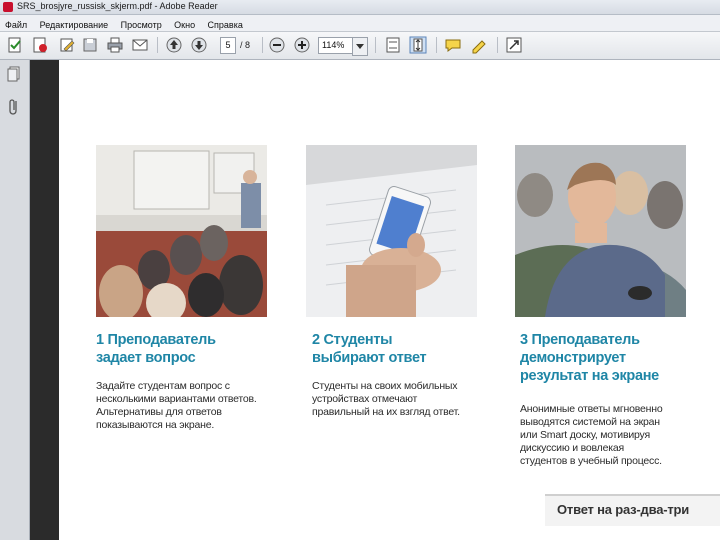 This screenshot has width=720, height=540. I want to click on step-2-heading-line: выбирают ответ, so click(369, 358).